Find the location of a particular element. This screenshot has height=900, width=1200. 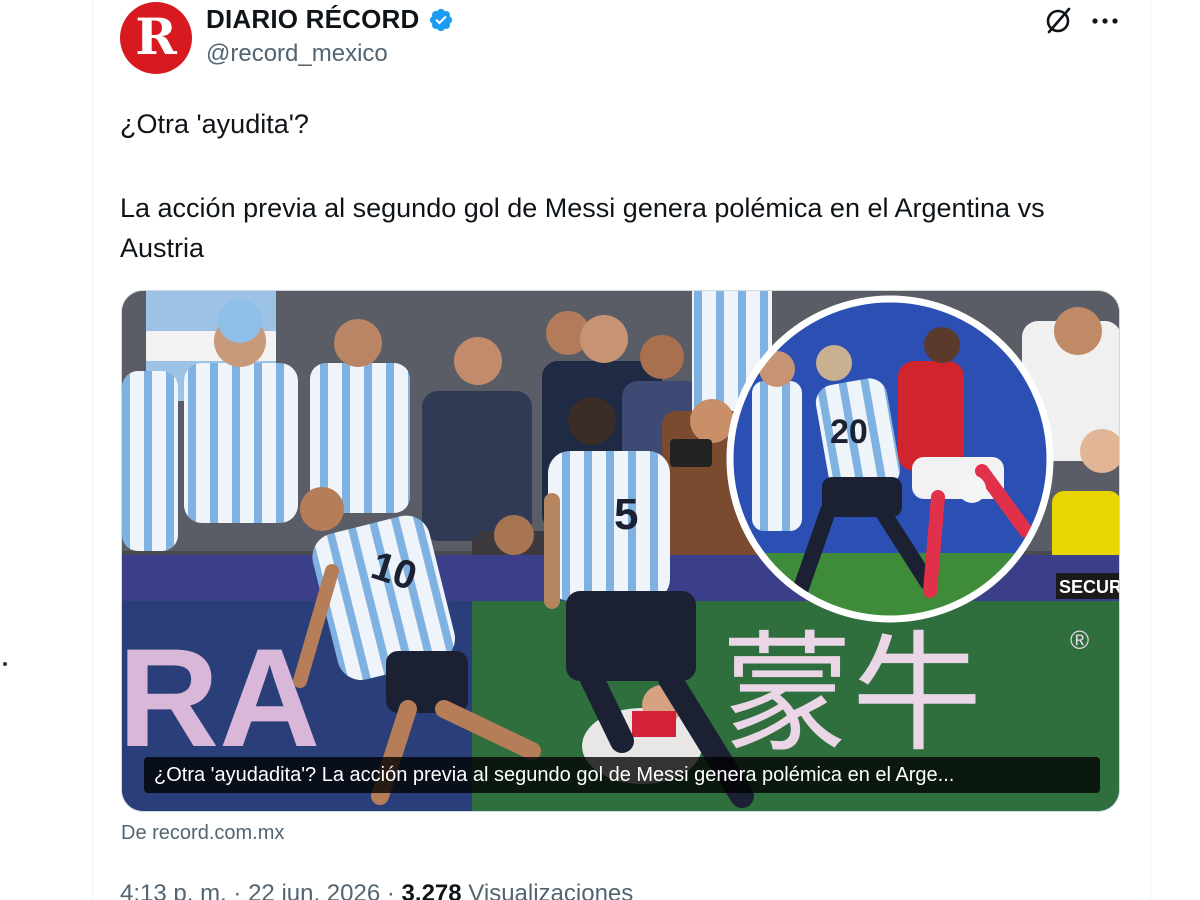

timeline-border-right is located at coordinates (1150, 450).